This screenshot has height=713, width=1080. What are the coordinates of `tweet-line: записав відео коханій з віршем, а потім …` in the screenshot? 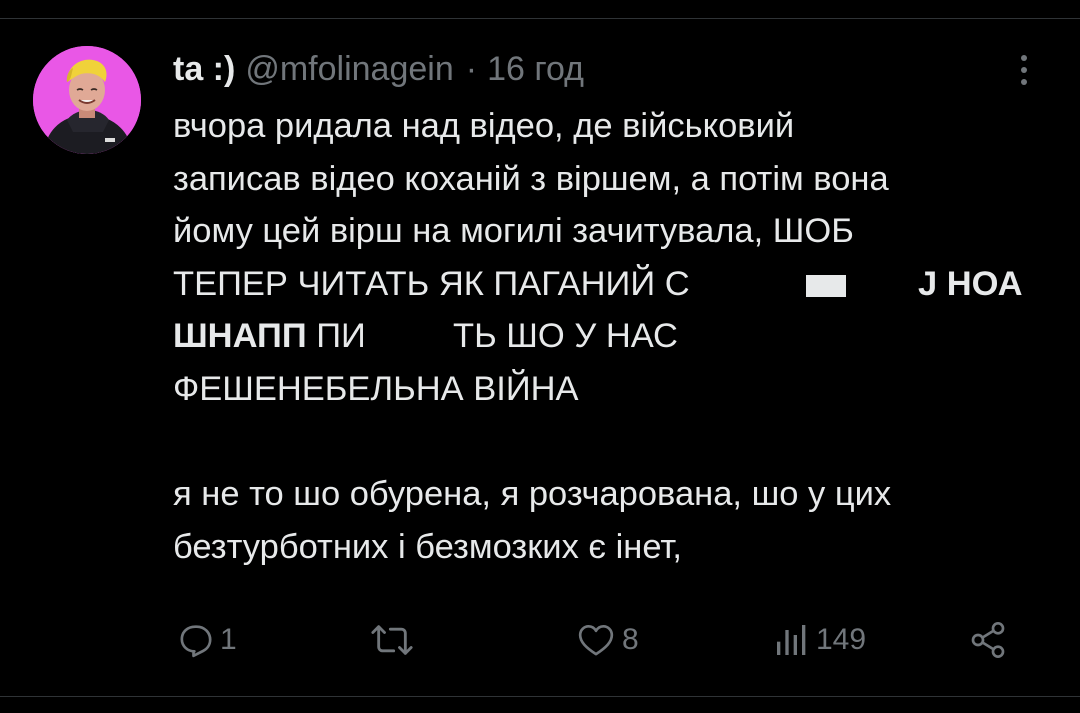 It's located at (531, 178).